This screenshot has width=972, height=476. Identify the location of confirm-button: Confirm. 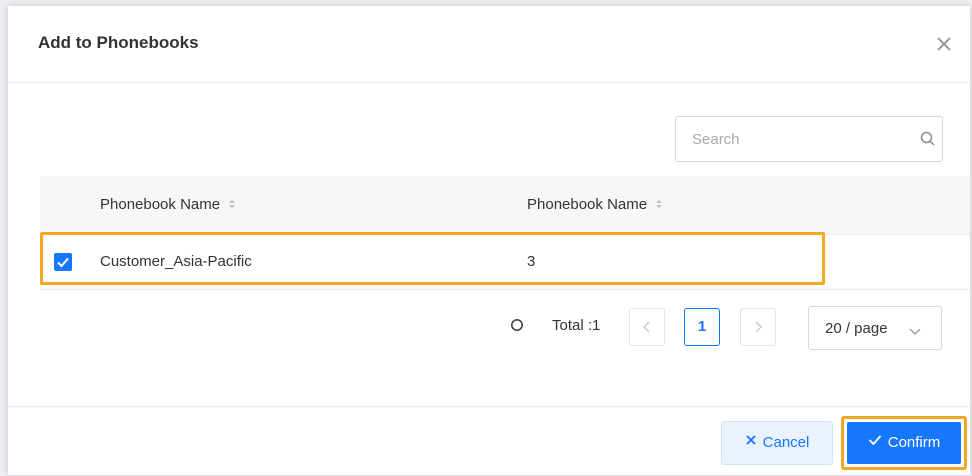
(904, 443).